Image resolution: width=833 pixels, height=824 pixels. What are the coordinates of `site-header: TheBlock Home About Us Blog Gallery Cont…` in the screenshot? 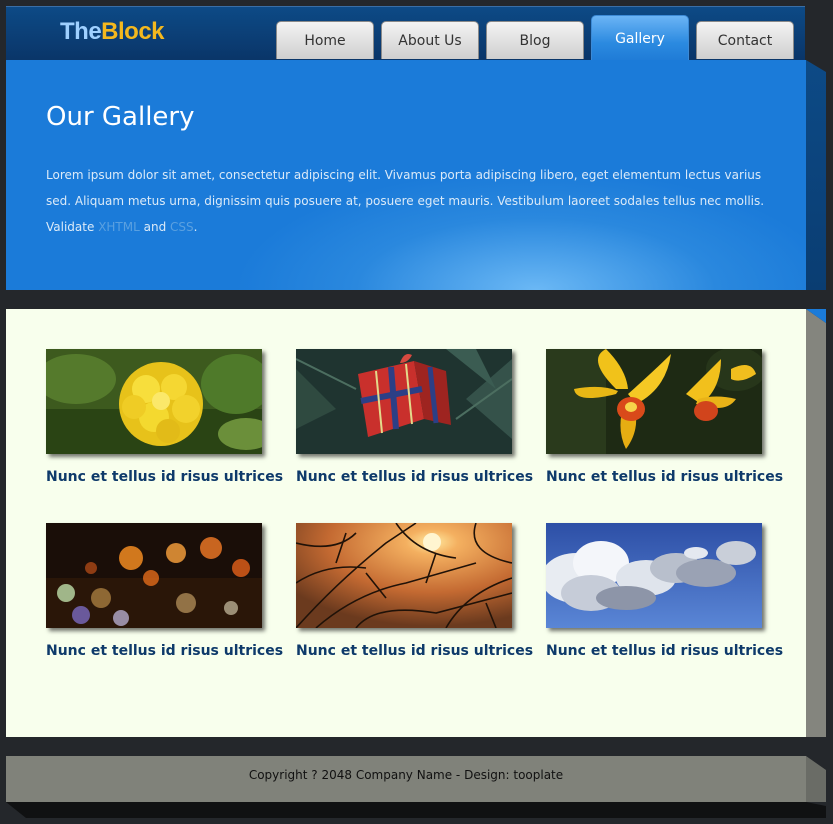 It's located at (405, 33).